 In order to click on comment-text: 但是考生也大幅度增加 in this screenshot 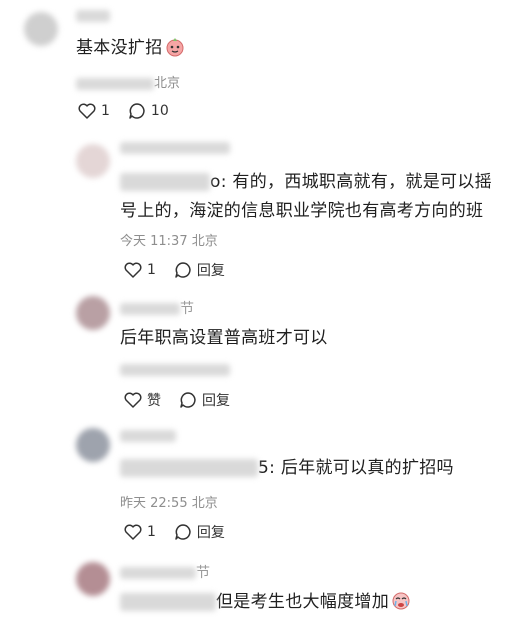, I will do `click(265, 602)`.